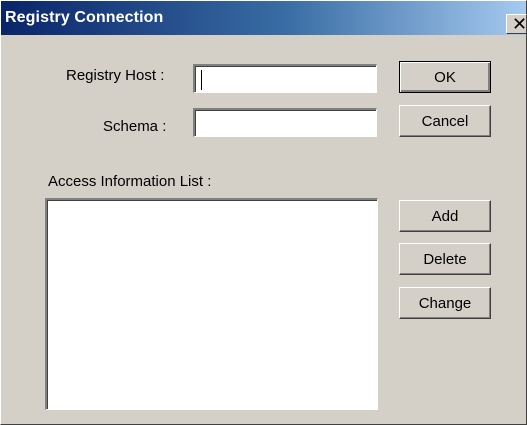 This screenshot has height=425, width=527. Describe the element at coordinates (285, 122) in the screenshot. I see `schema-input` at that location.